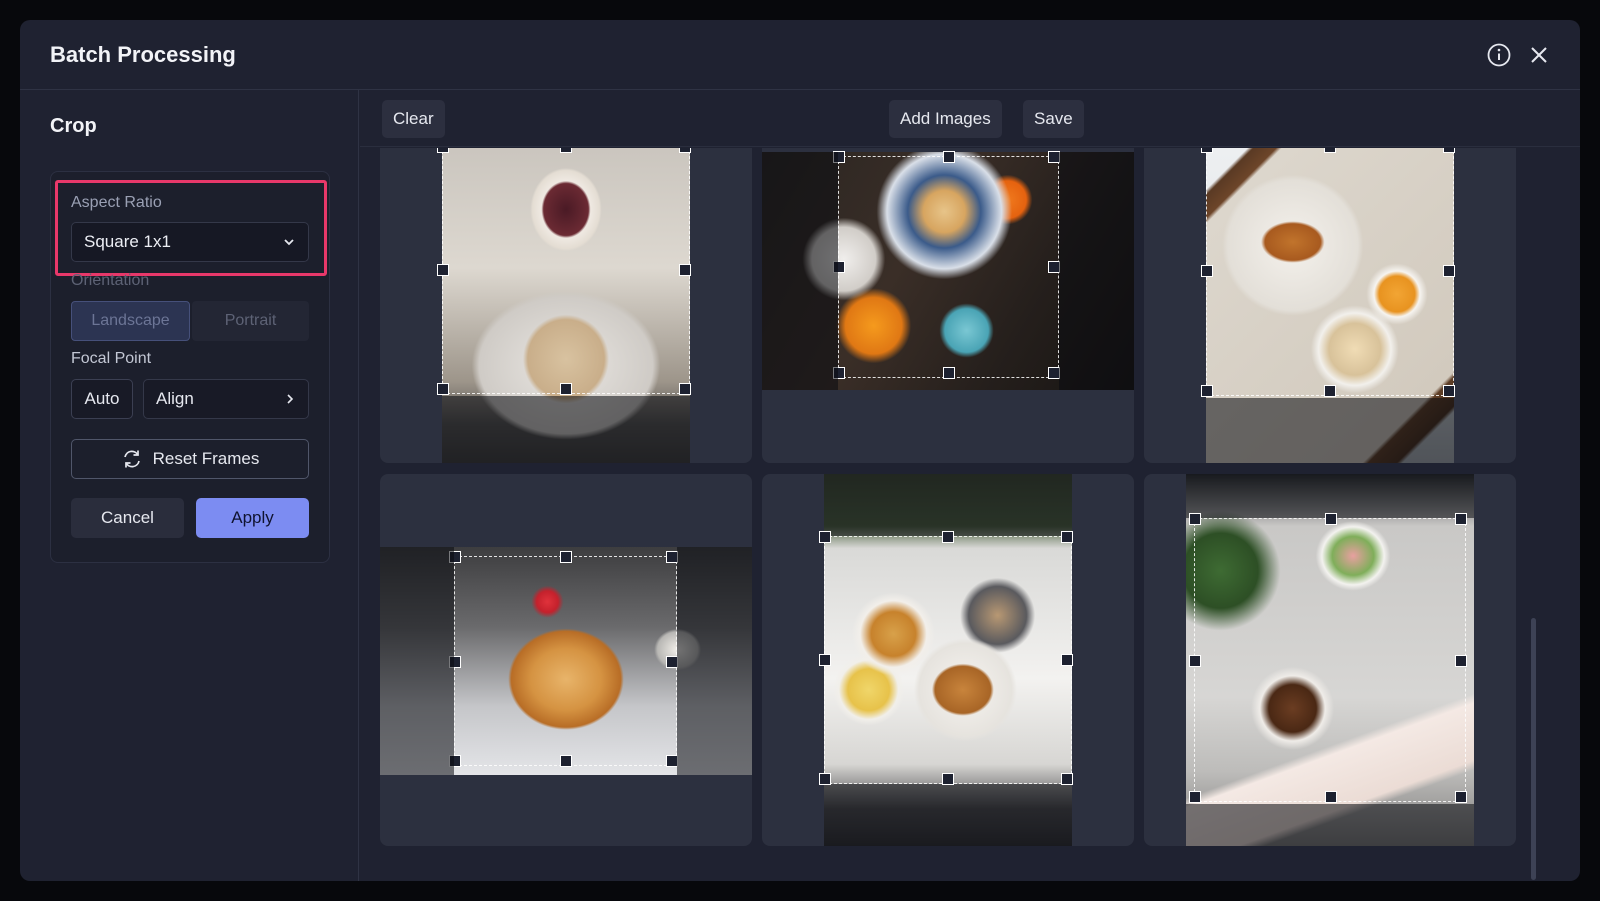 The width and height of the screenshot is (1600, 901). Describe the element at coordinates (1533, 749) in the screenshot. I see `grid-scrollbar` at that location.